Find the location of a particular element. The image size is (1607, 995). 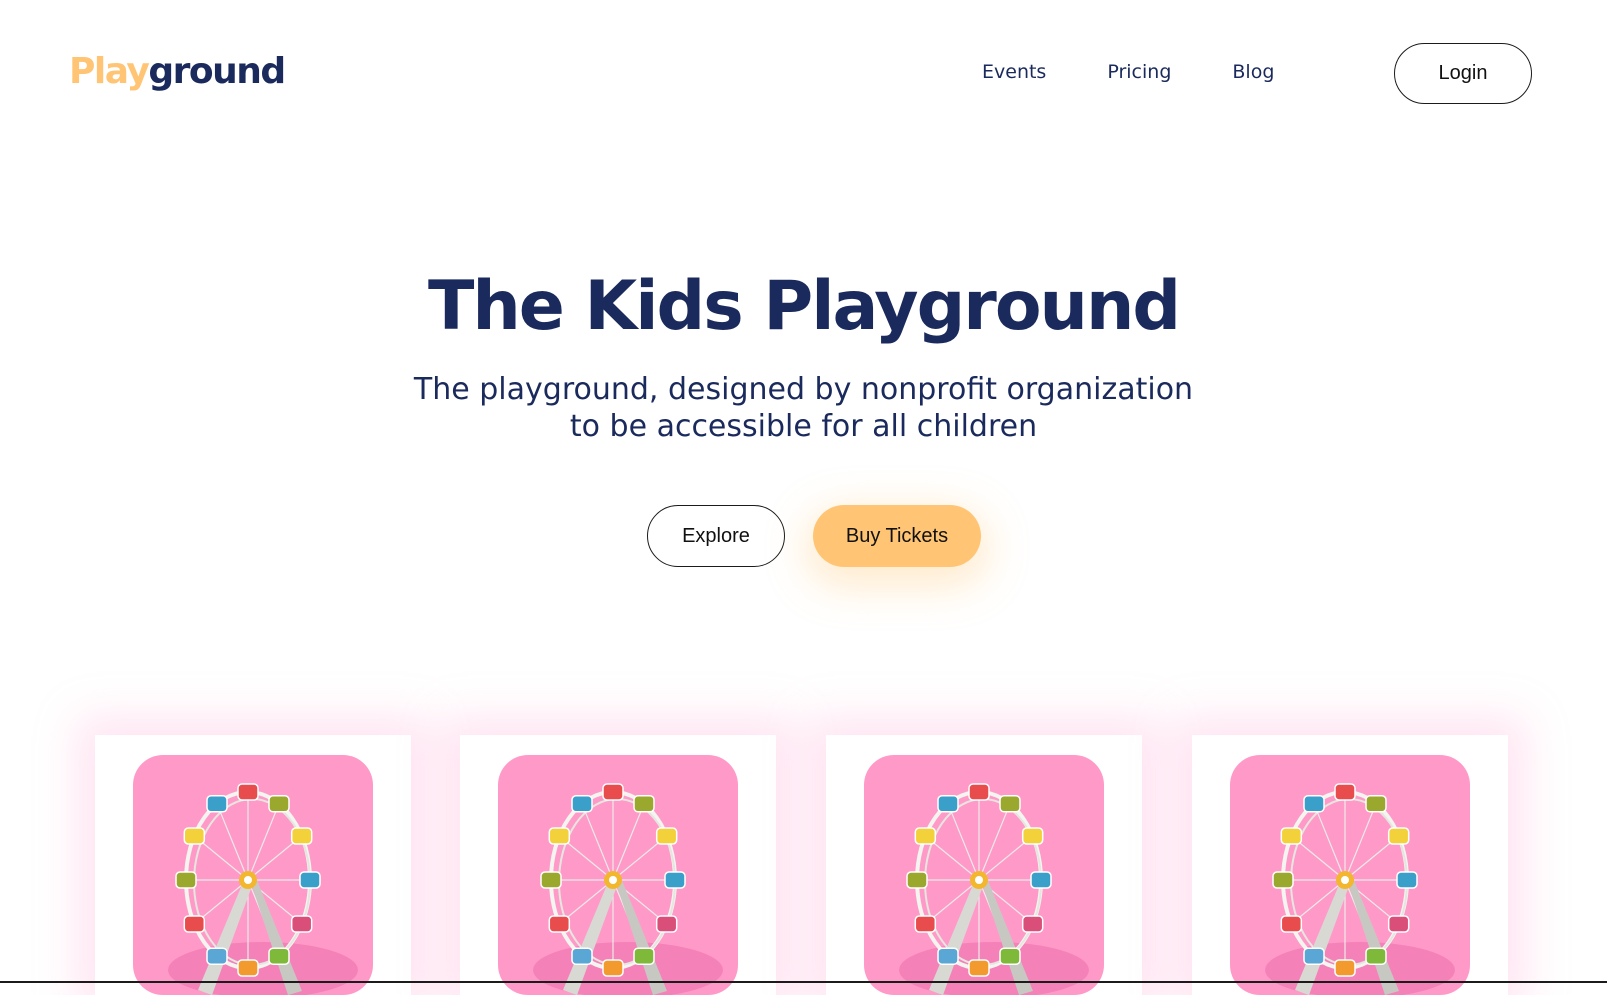

nav-link-blog: Blog is located at coordinates (1253, 72).